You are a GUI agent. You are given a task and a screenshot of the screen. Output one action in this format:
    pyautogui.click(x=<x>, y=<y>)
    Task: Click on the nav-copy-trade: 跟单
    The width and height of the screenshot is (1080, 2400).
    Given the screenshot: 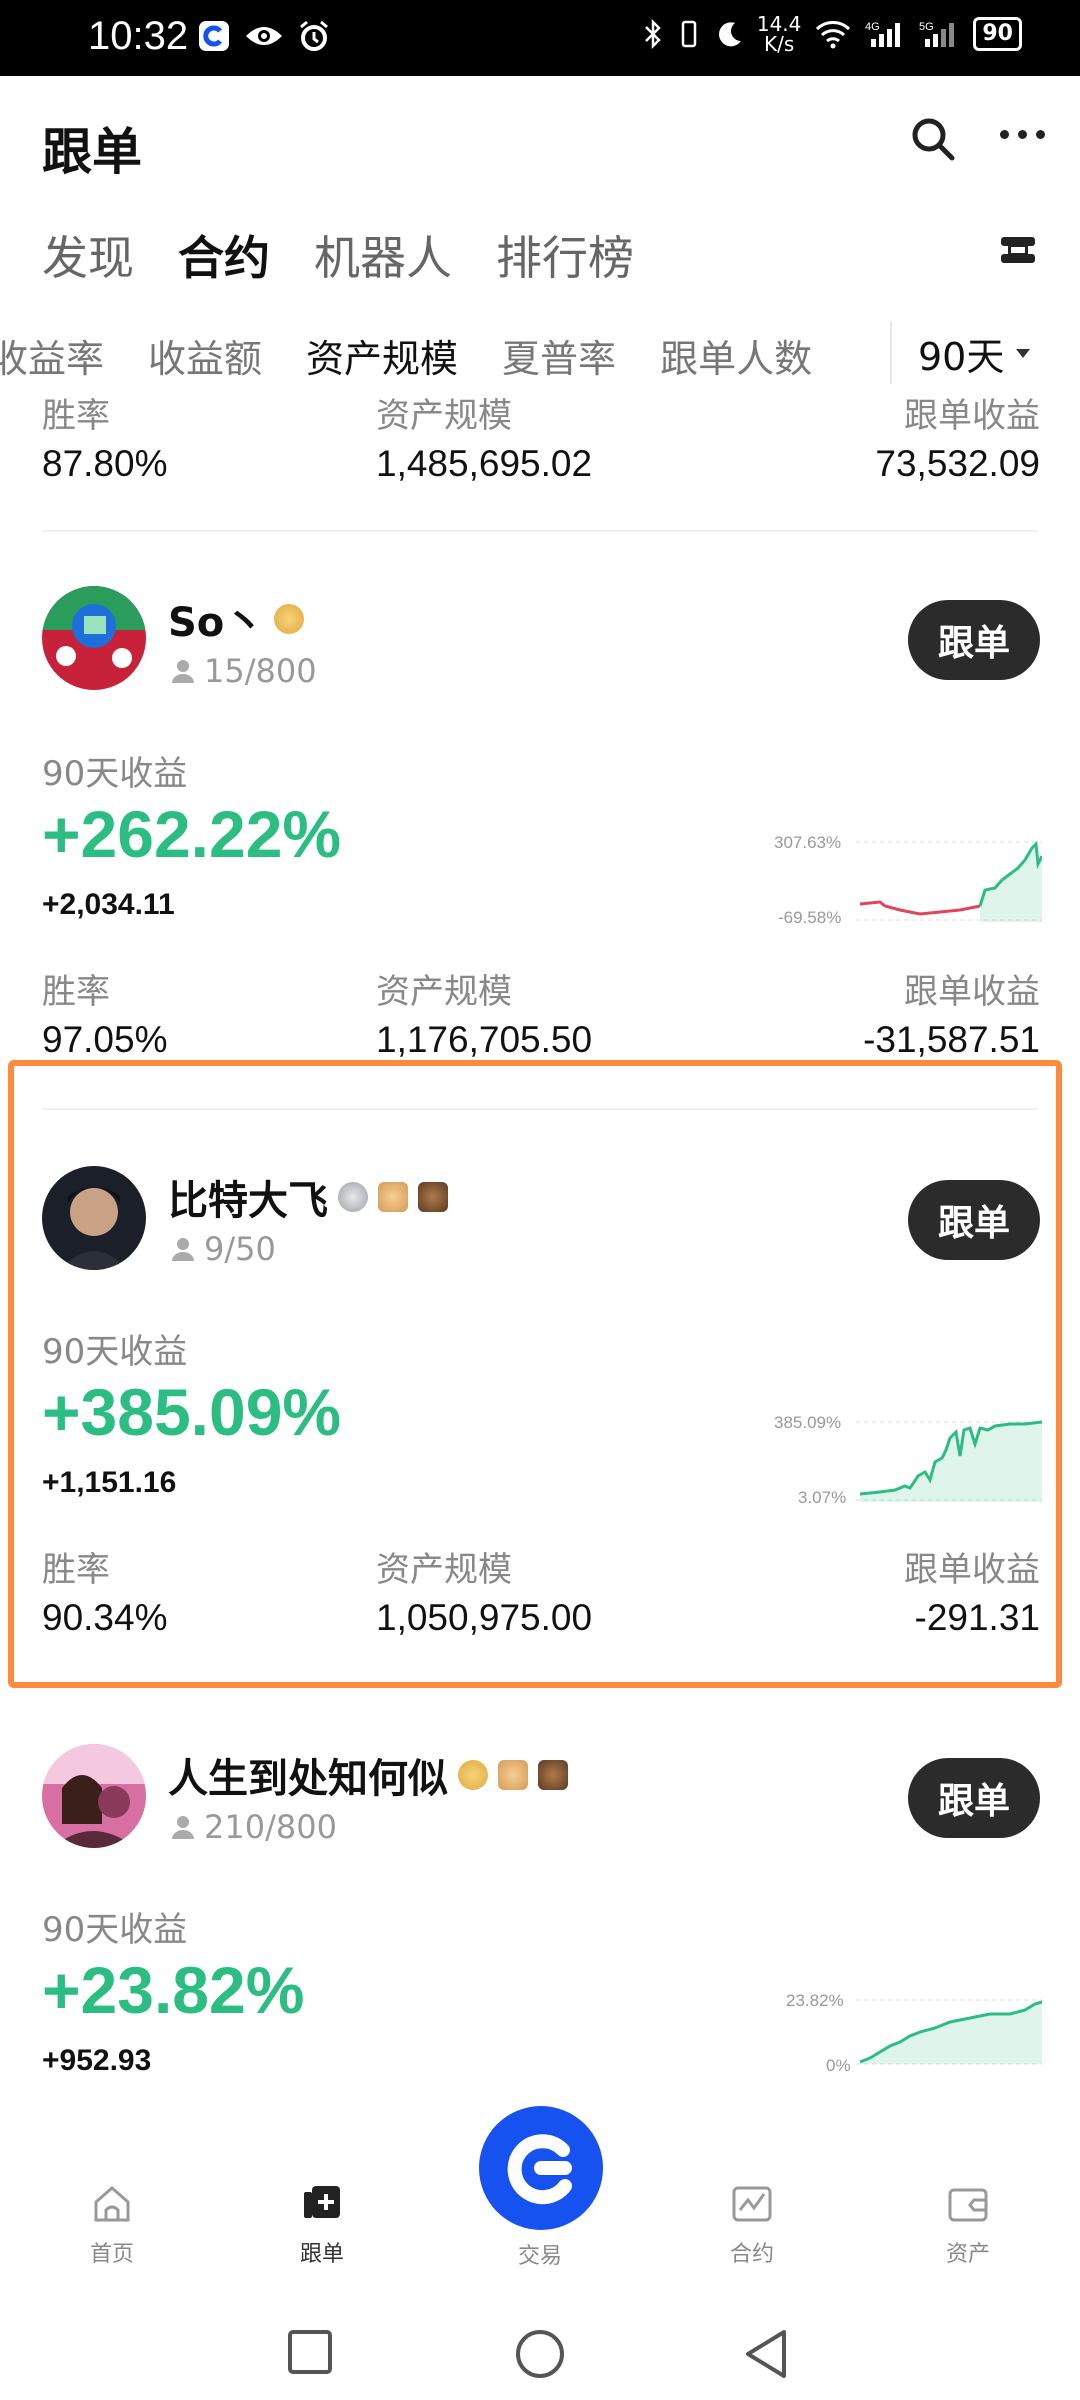 What is the action you would take?
    pyautogui.click(x=322, y=2225)
    